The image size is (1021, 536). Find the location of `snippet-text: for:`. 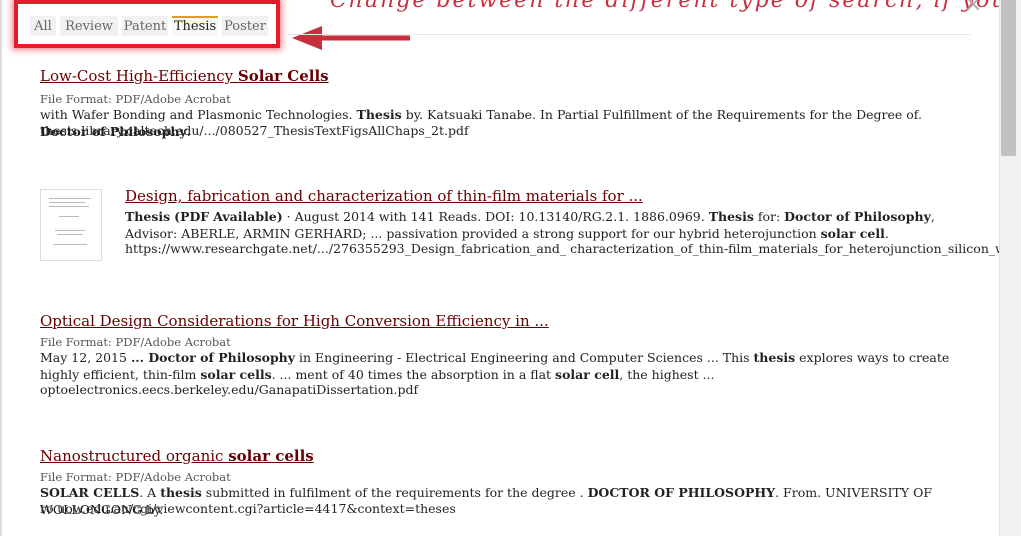

snippet-text: for: is located at coordinates (769, 216).